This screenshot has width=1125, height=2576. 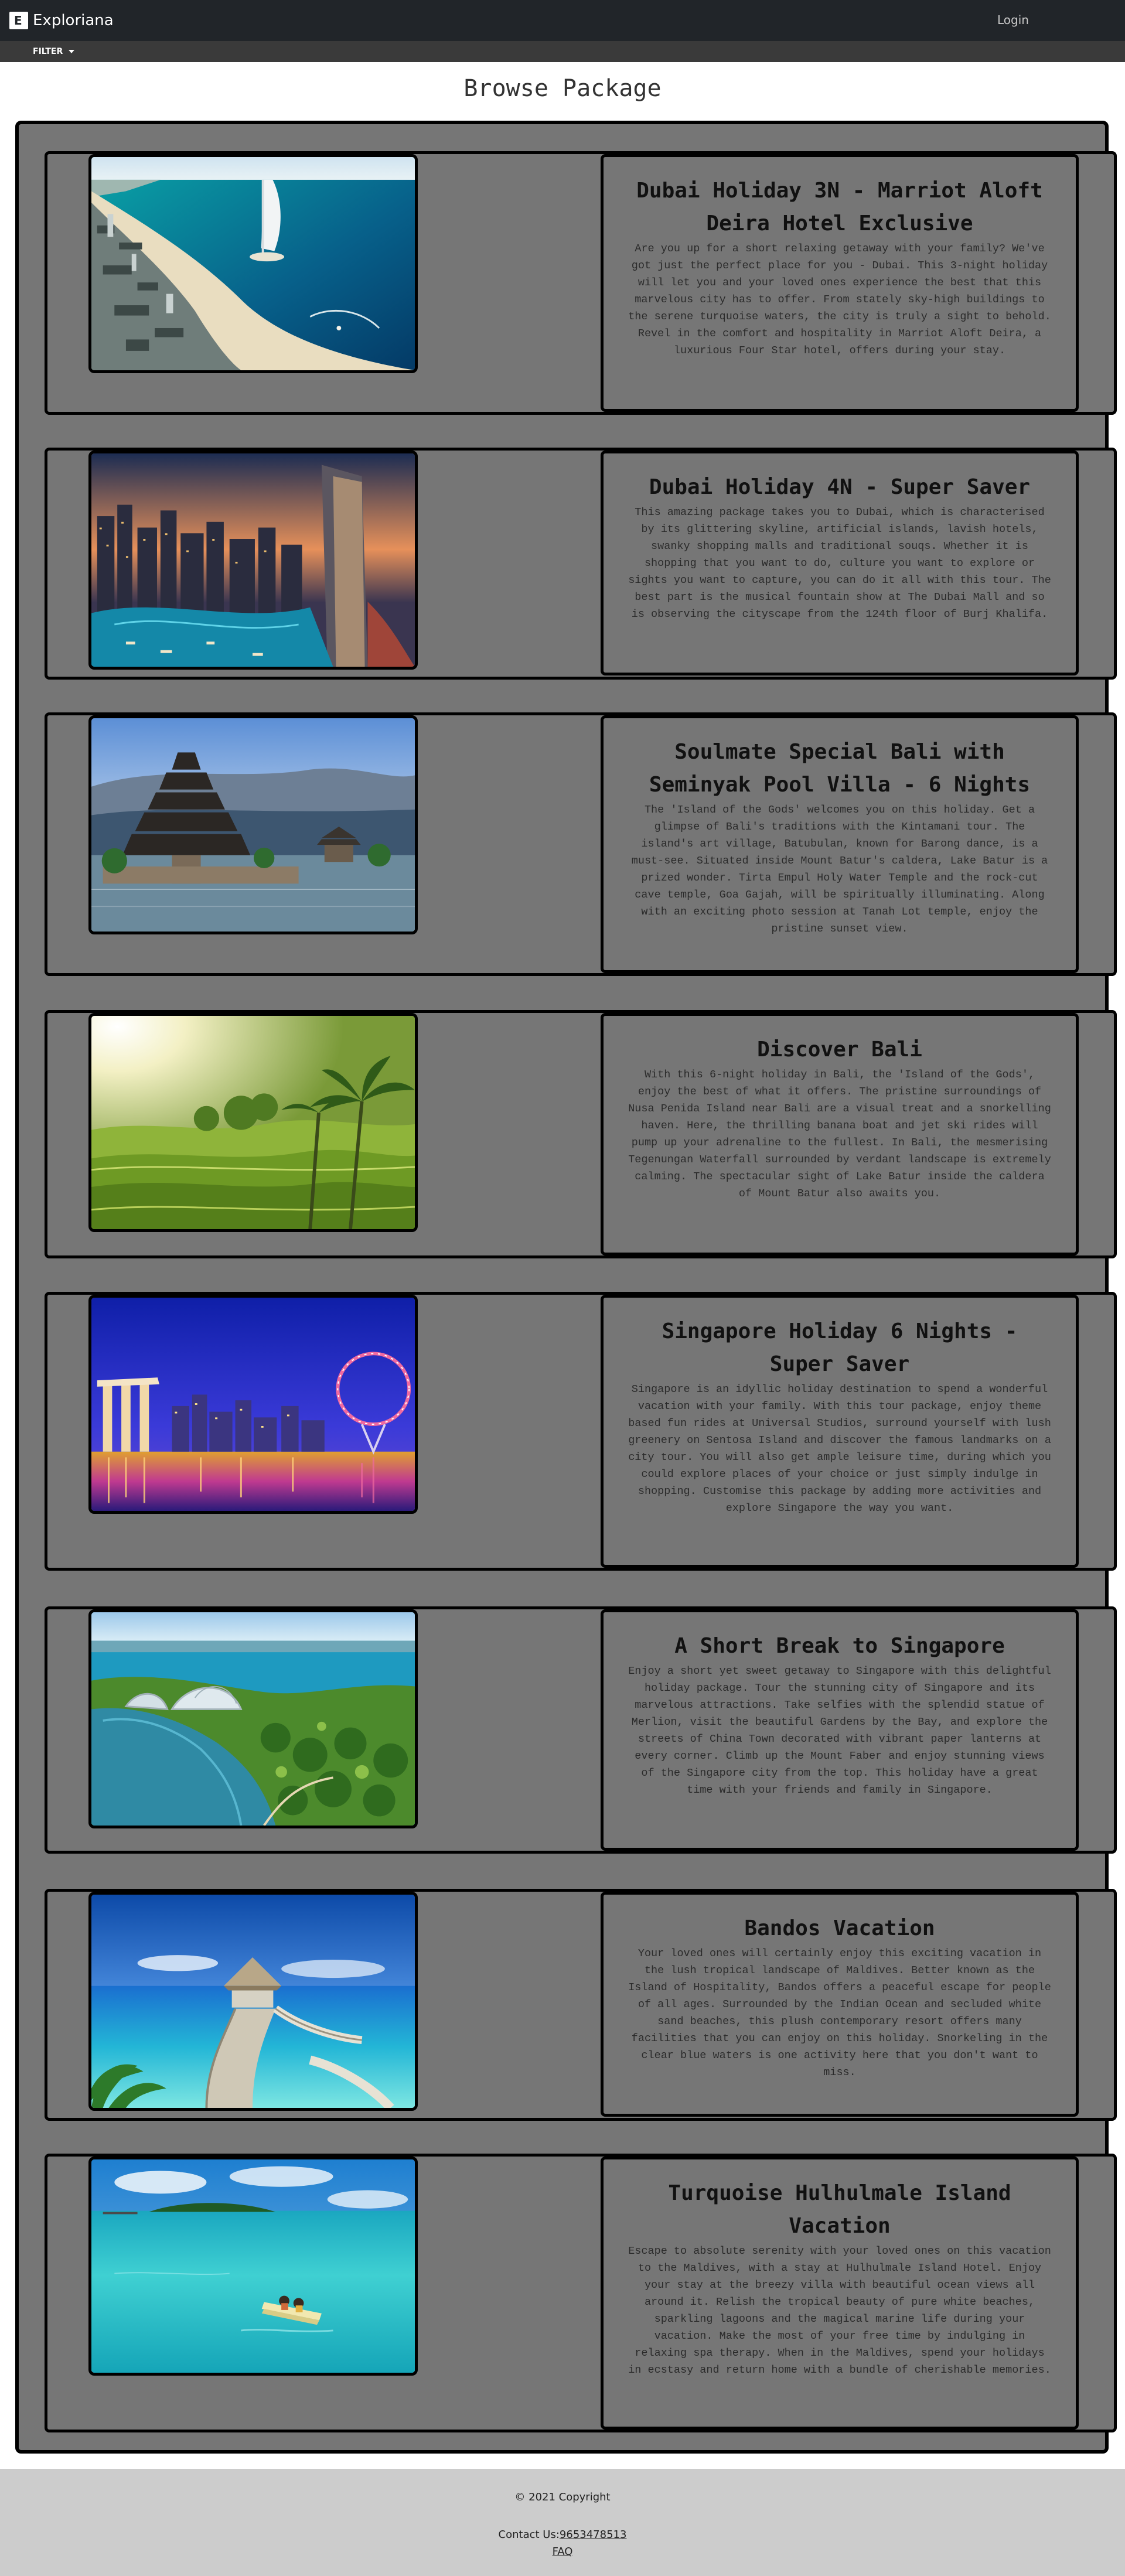 I want to click on caret-down-icon, so click(x=72, y=51).